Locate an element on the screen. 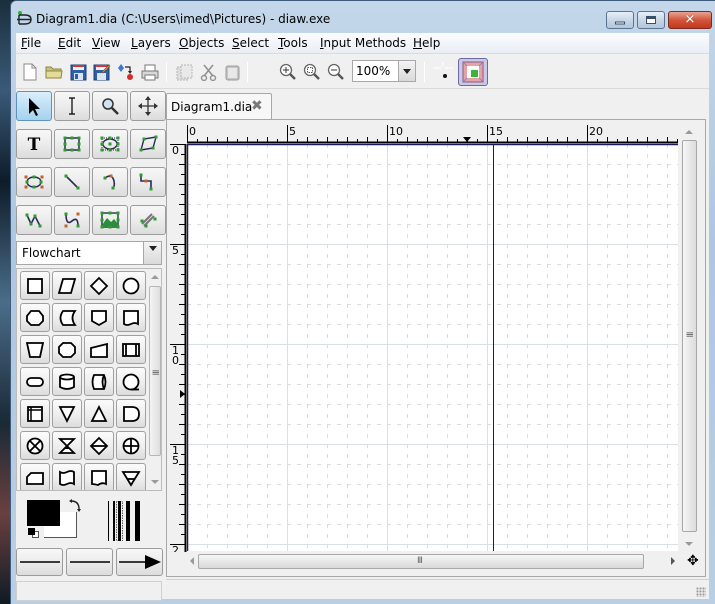 The width and height of the screenshot is (715, 604). zoom-combobox is located at coordinates (384, 71).